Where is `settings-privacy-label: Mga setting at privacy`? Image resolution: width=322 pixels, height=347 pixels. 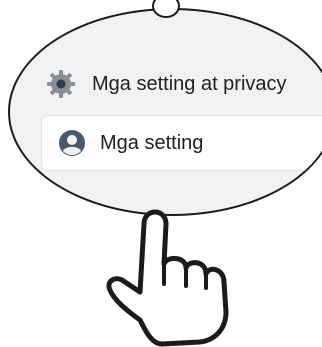 settings-privacy-label: Mga setting at privacy is located at coordinates (189, 83).